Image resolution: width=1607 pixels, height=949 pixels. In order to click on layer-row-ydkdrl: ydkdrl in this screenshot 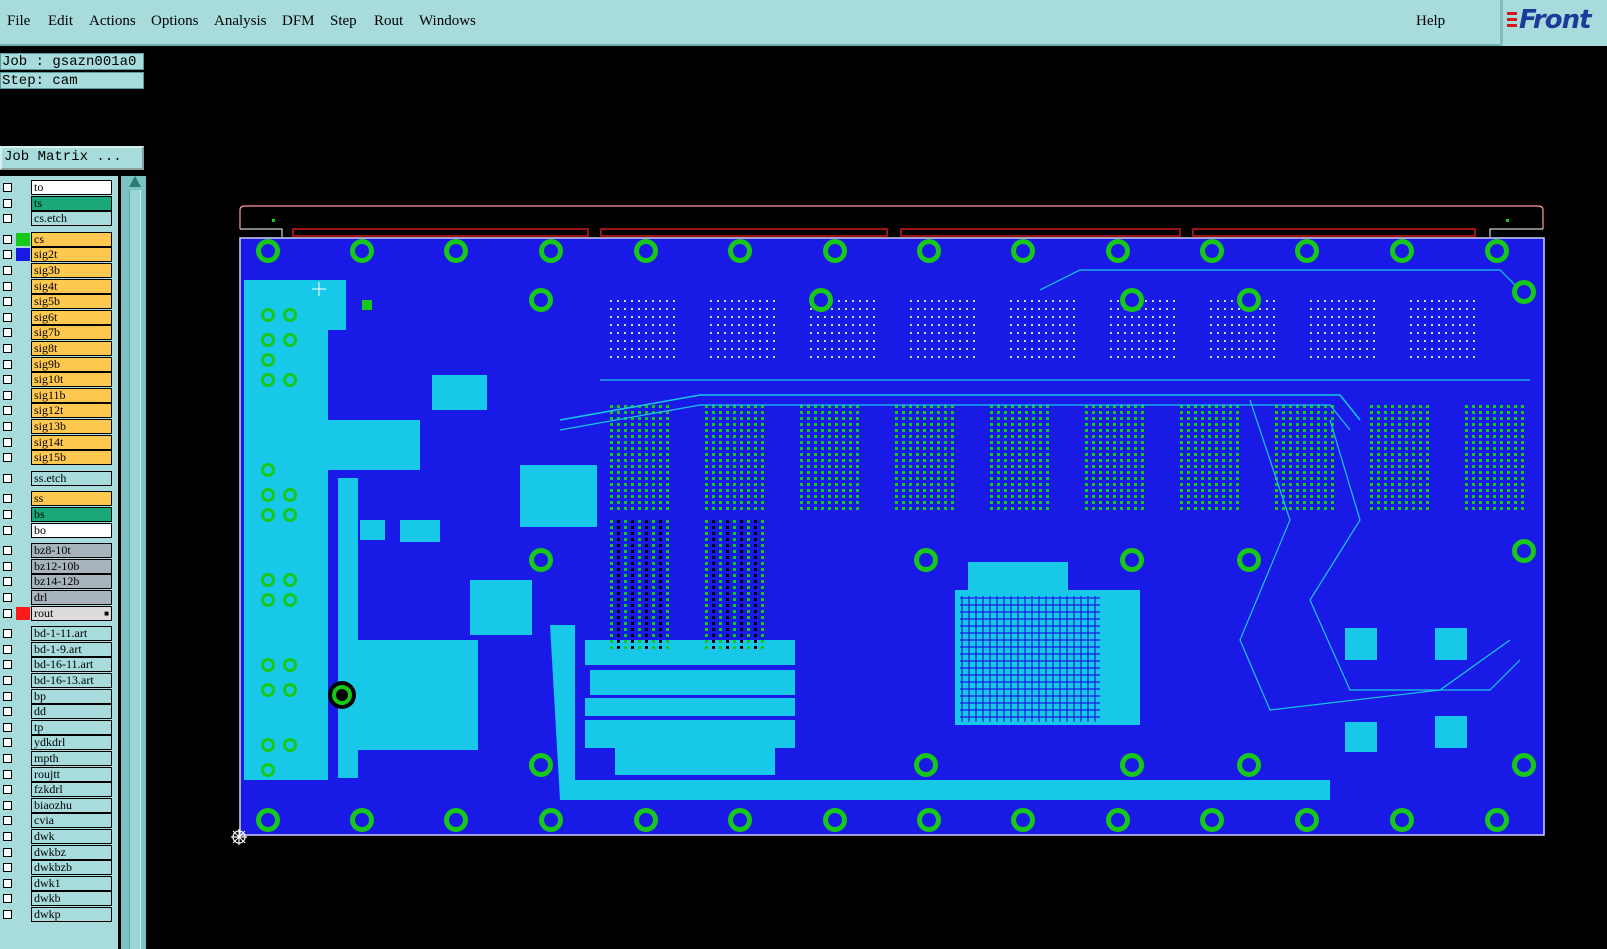, I will do `click(59, 743)`.